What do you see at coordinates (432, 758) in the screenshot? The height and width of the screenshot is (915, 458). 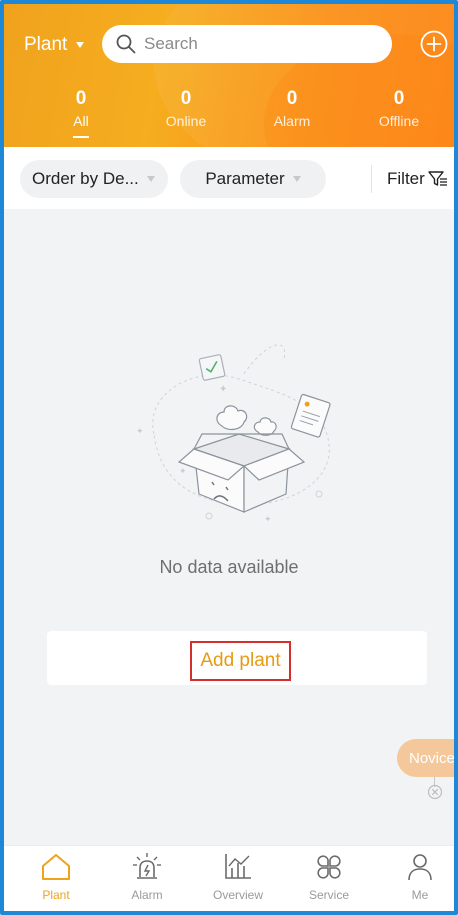 I see `novice-label: Novice` at bounding box center [432, 758].